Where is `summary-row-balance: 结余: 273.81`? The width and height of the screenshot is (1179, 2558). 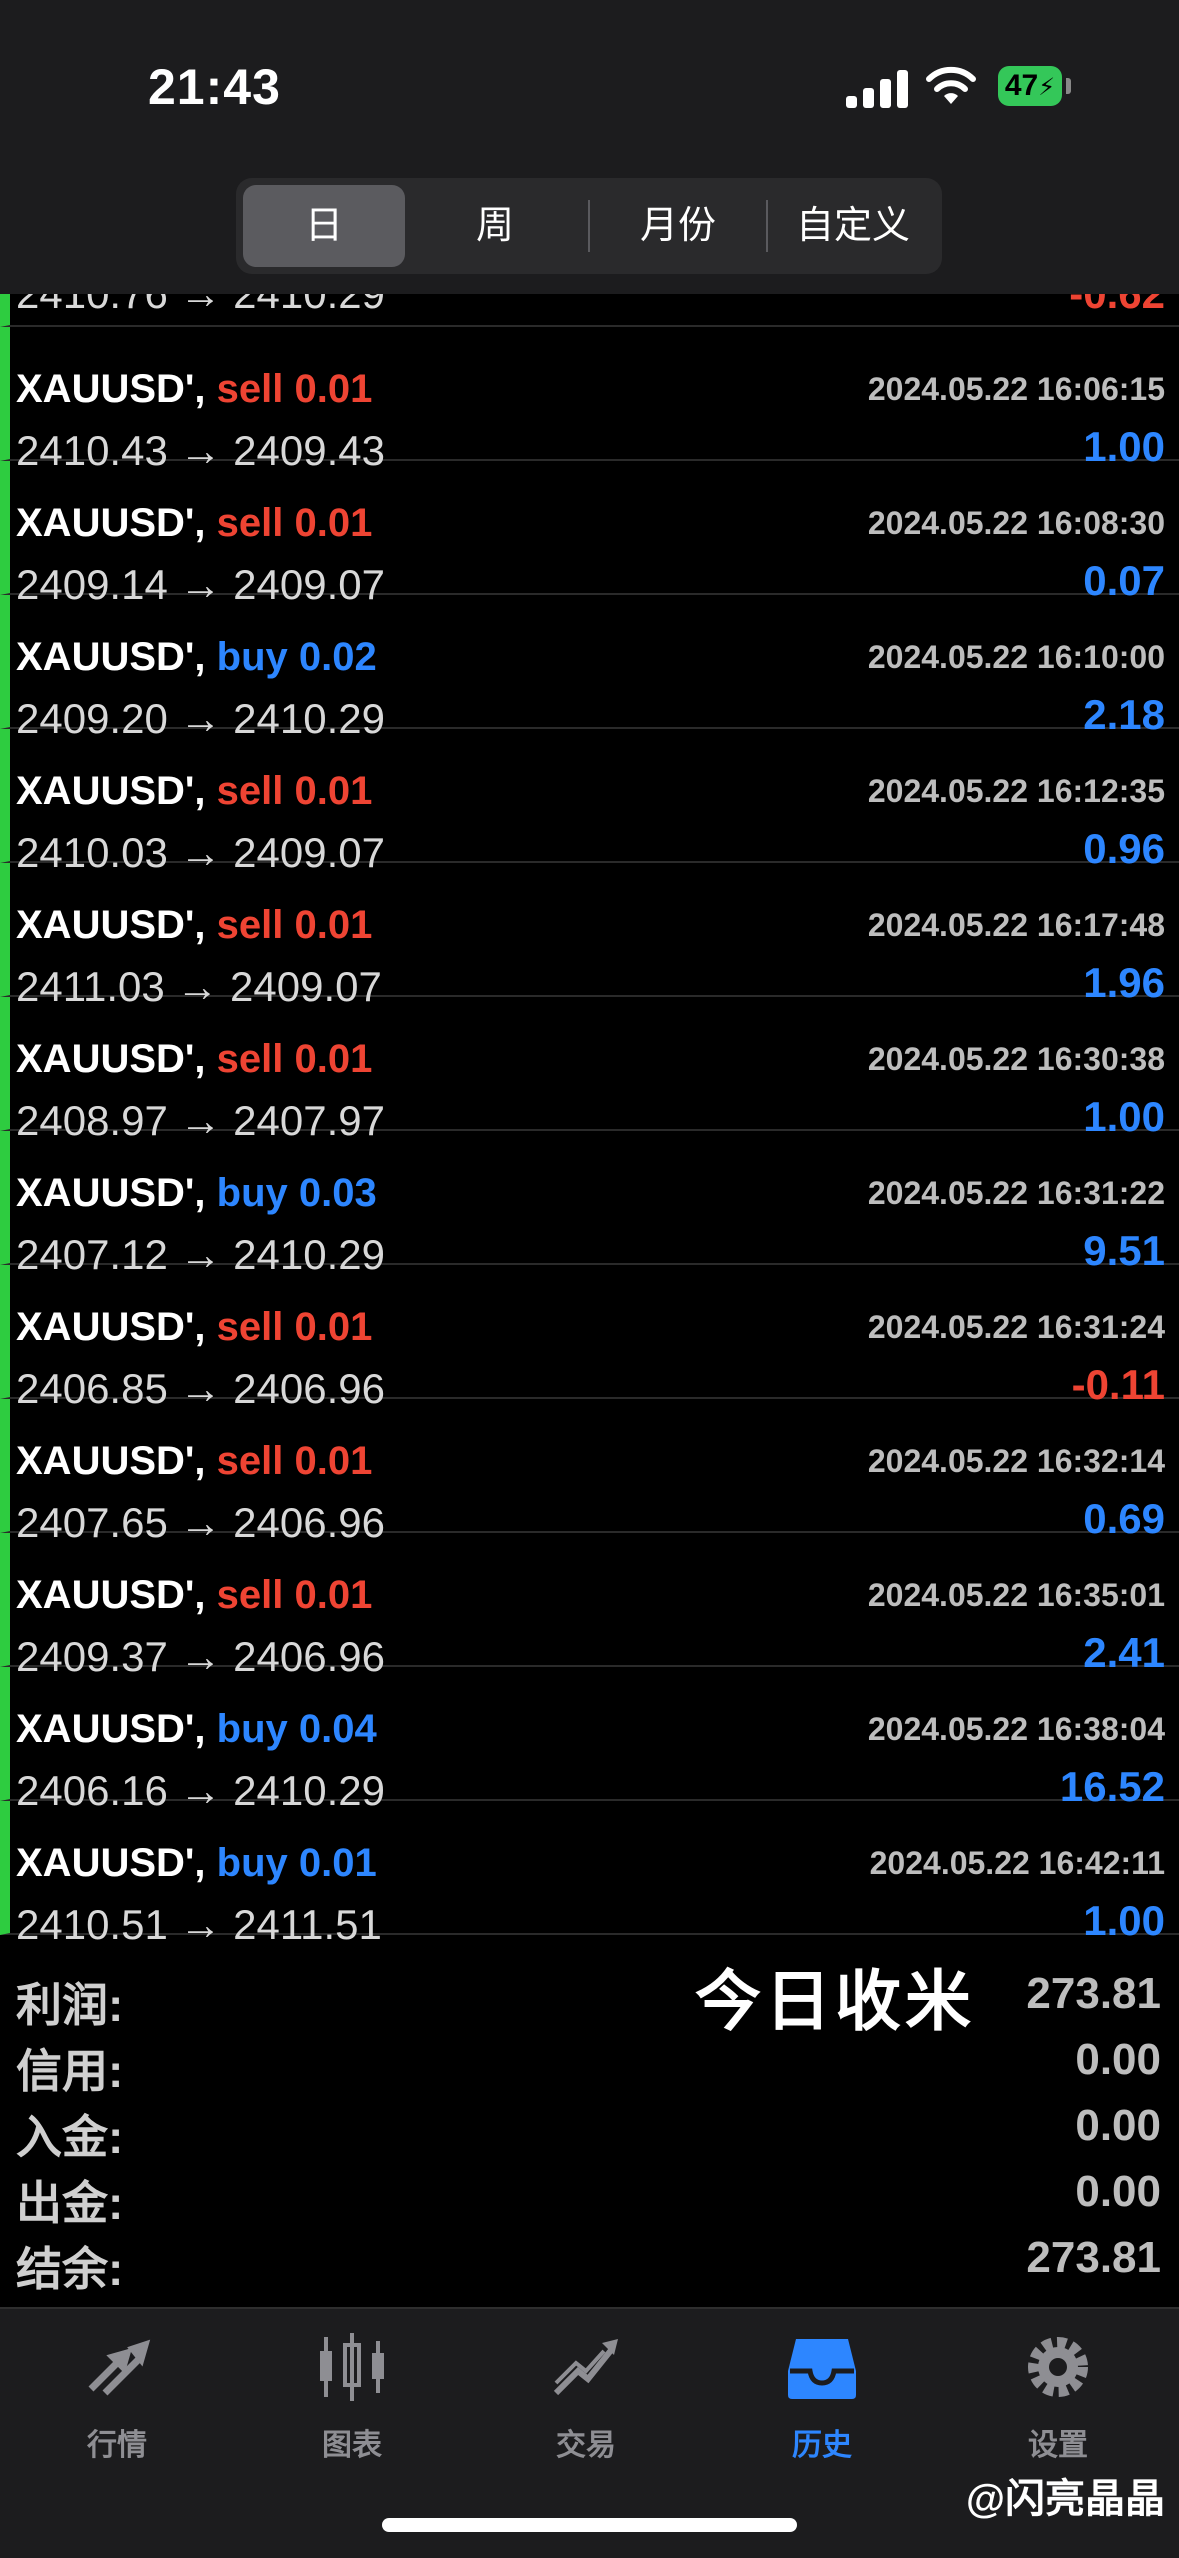
summary-row-balance: 结余: 273.81 is located at coordinates (589, 2266).